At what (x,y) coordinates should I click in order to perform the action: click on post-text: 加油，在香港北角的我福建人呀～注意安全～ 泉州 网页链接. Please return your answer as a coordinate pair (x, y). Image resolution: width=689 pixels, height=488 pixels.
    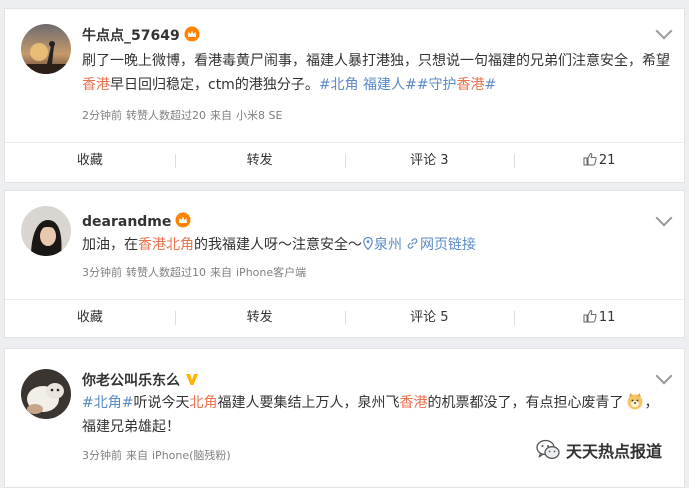
    Looking at the image, I should click on (279, 244).